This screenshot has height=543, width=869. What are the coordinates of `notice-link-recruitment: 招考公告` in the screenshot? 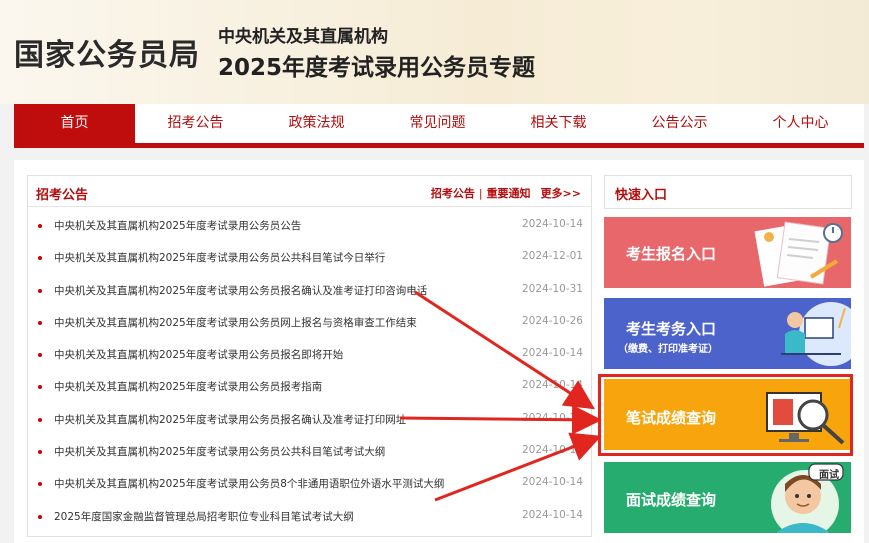 It's located at (453, 193).